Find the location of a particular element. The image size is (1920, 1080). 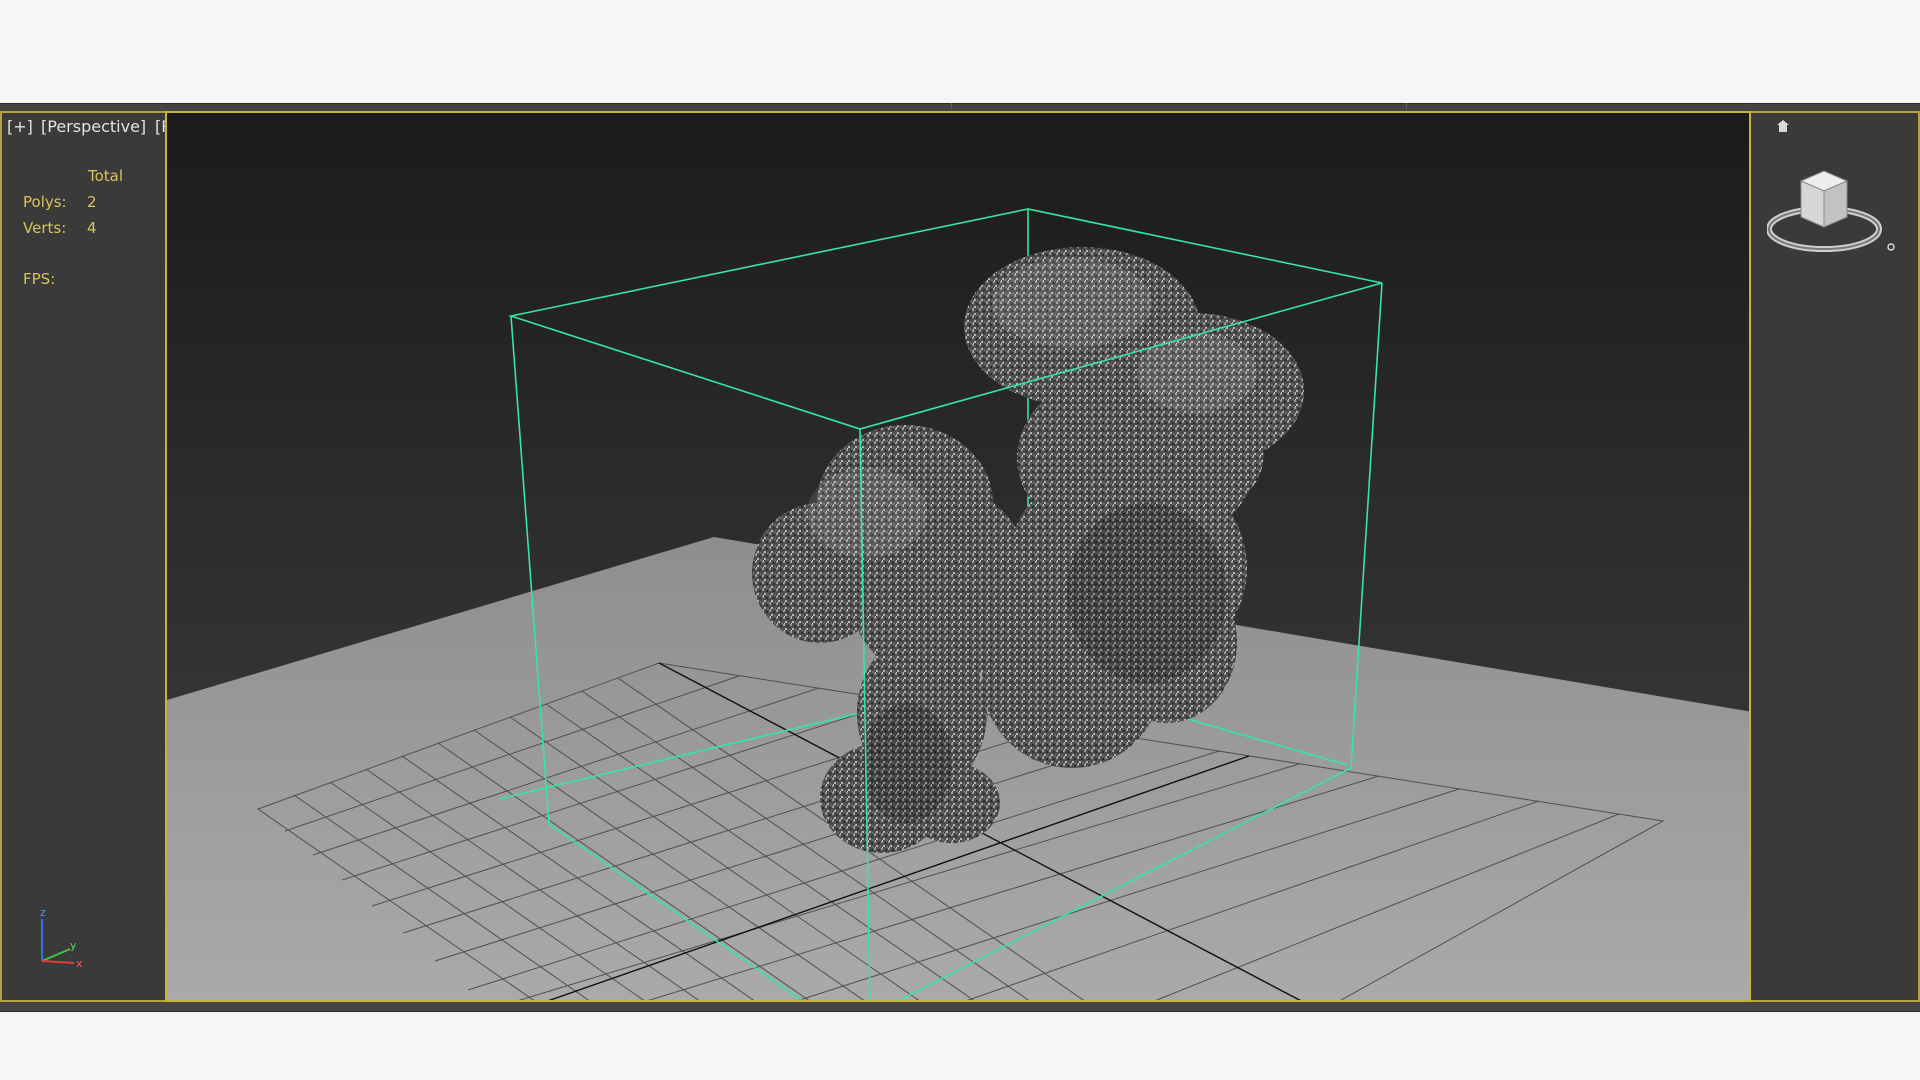

viewport-view-menu: [Perspective] is located at coordinates (93, 126).